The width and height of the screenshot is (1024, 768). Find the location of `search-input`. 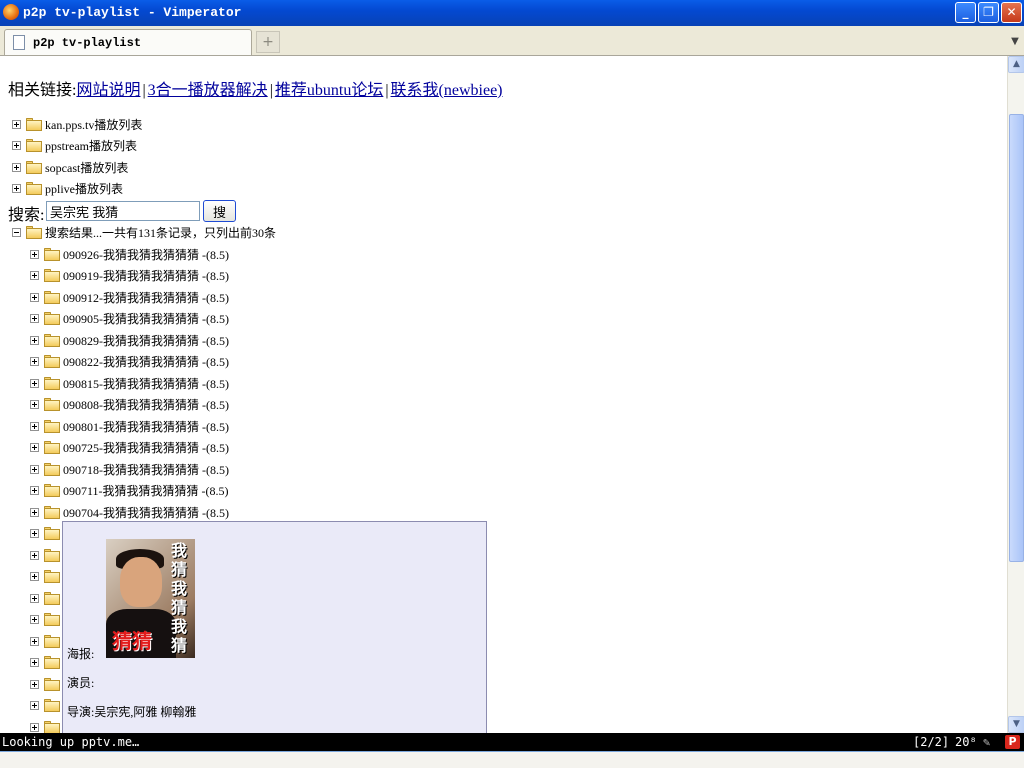

search-input is located at coordinates (123, 211).